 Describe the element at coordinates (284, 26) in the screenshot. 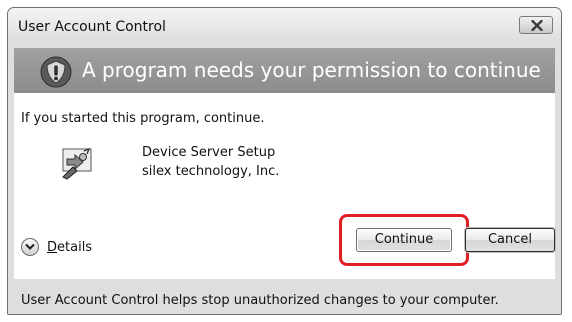

I see `title-bar: User Account Control` at that location.